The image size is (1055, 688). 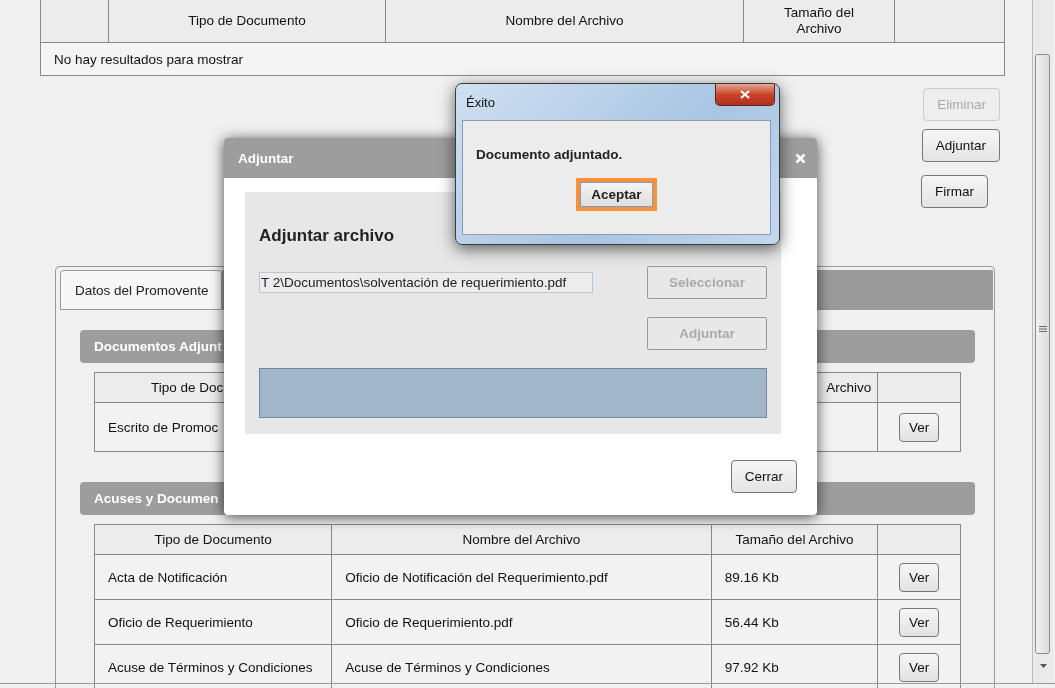 What do you see at coordinates (426, 282) in the screenshot?
I see `file-path-field: T 2\Documentos\solventación de requerimiento.pdf` at bounding box center [426, 282].